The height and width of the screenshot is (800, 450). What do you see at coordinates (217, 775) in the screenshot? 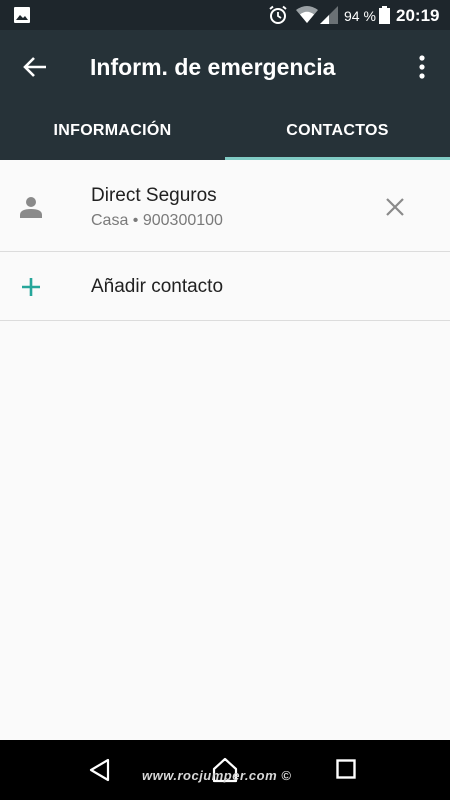
I see `watermark: www.rocjumper.com ©` at bounding box center [217, 775].